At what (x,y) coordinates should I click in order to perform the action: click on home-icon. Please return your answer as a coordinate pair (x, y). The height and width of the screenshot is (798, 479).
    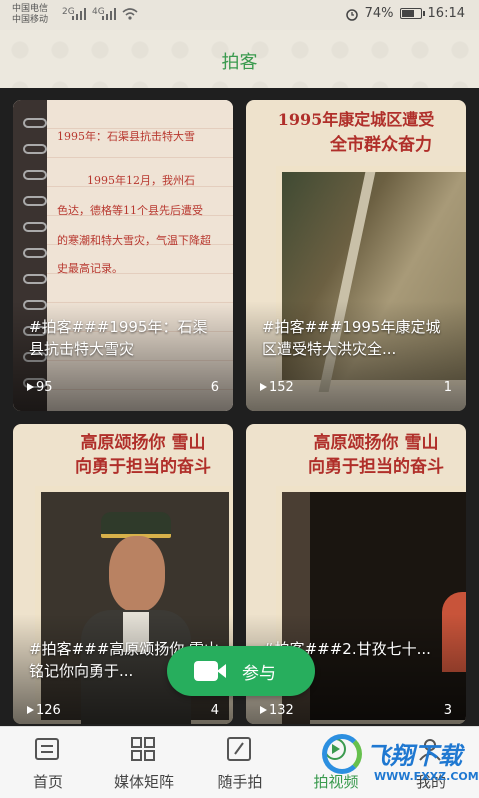
    Looking at the image, I should click on (47, 749).